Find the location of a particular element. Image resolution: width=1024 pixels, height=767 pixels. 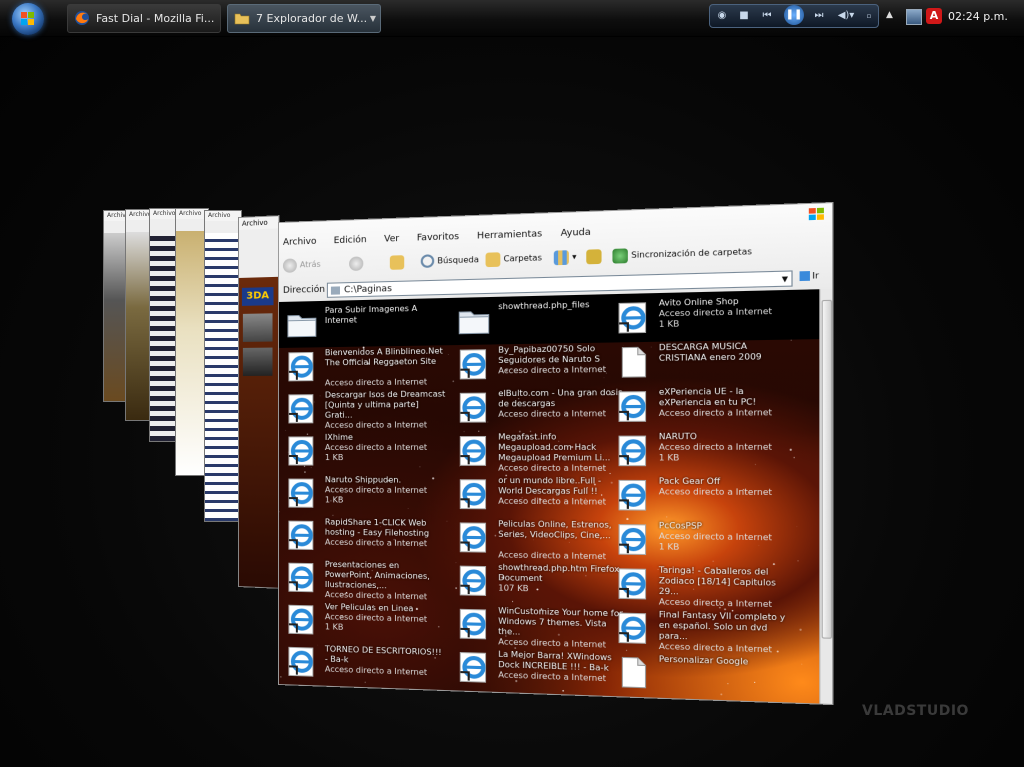

background-window: Archivo 3DA is located at coordinates (258, 402).